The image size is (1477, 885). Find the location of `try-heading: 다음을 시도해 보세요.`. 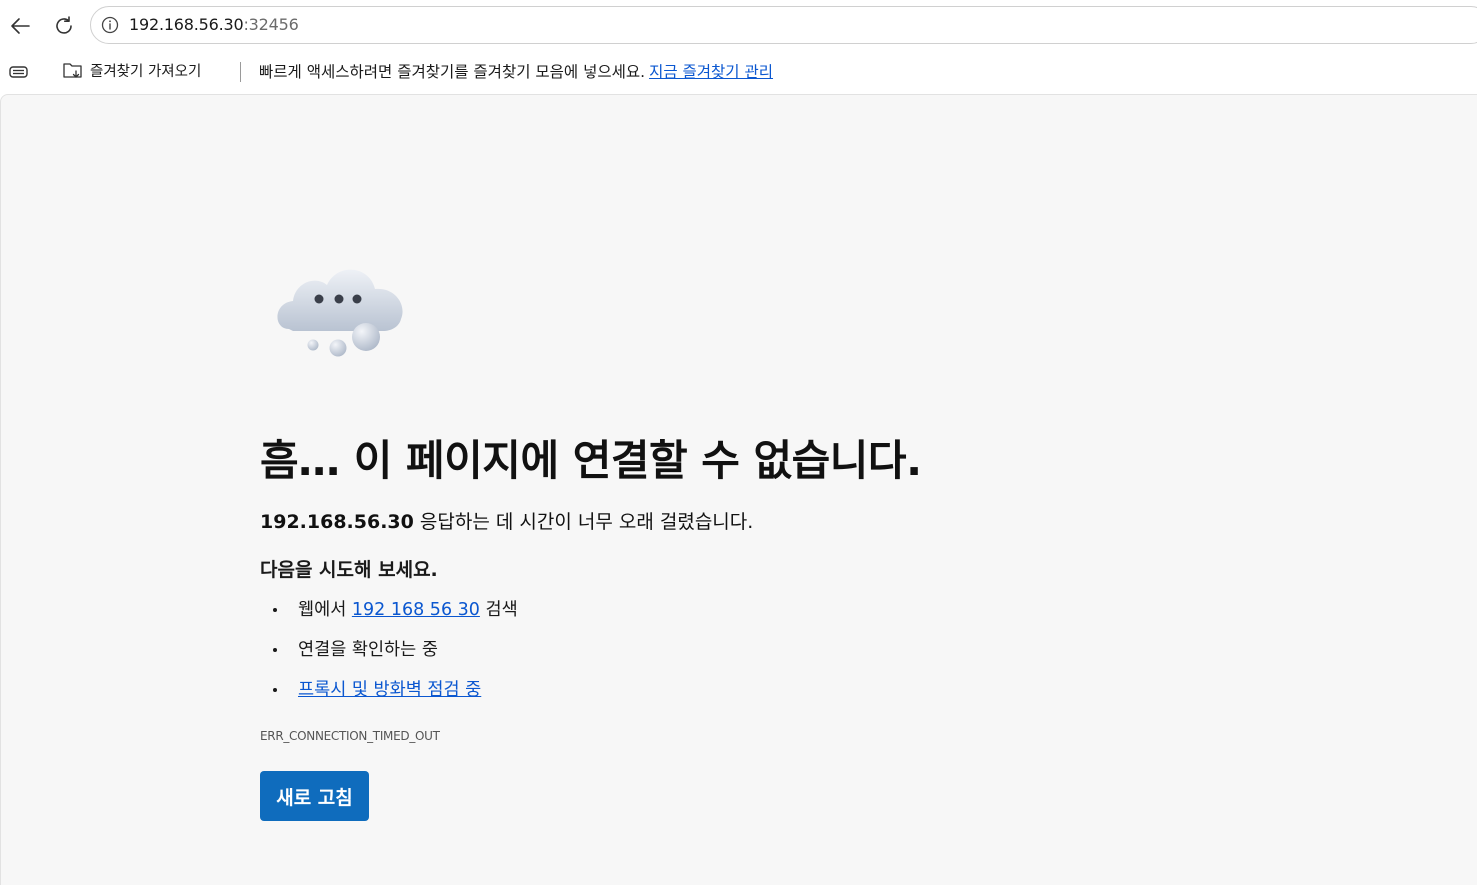

try-heading: 다음을 시도해 보세요. is located at coordinates (349, 570).